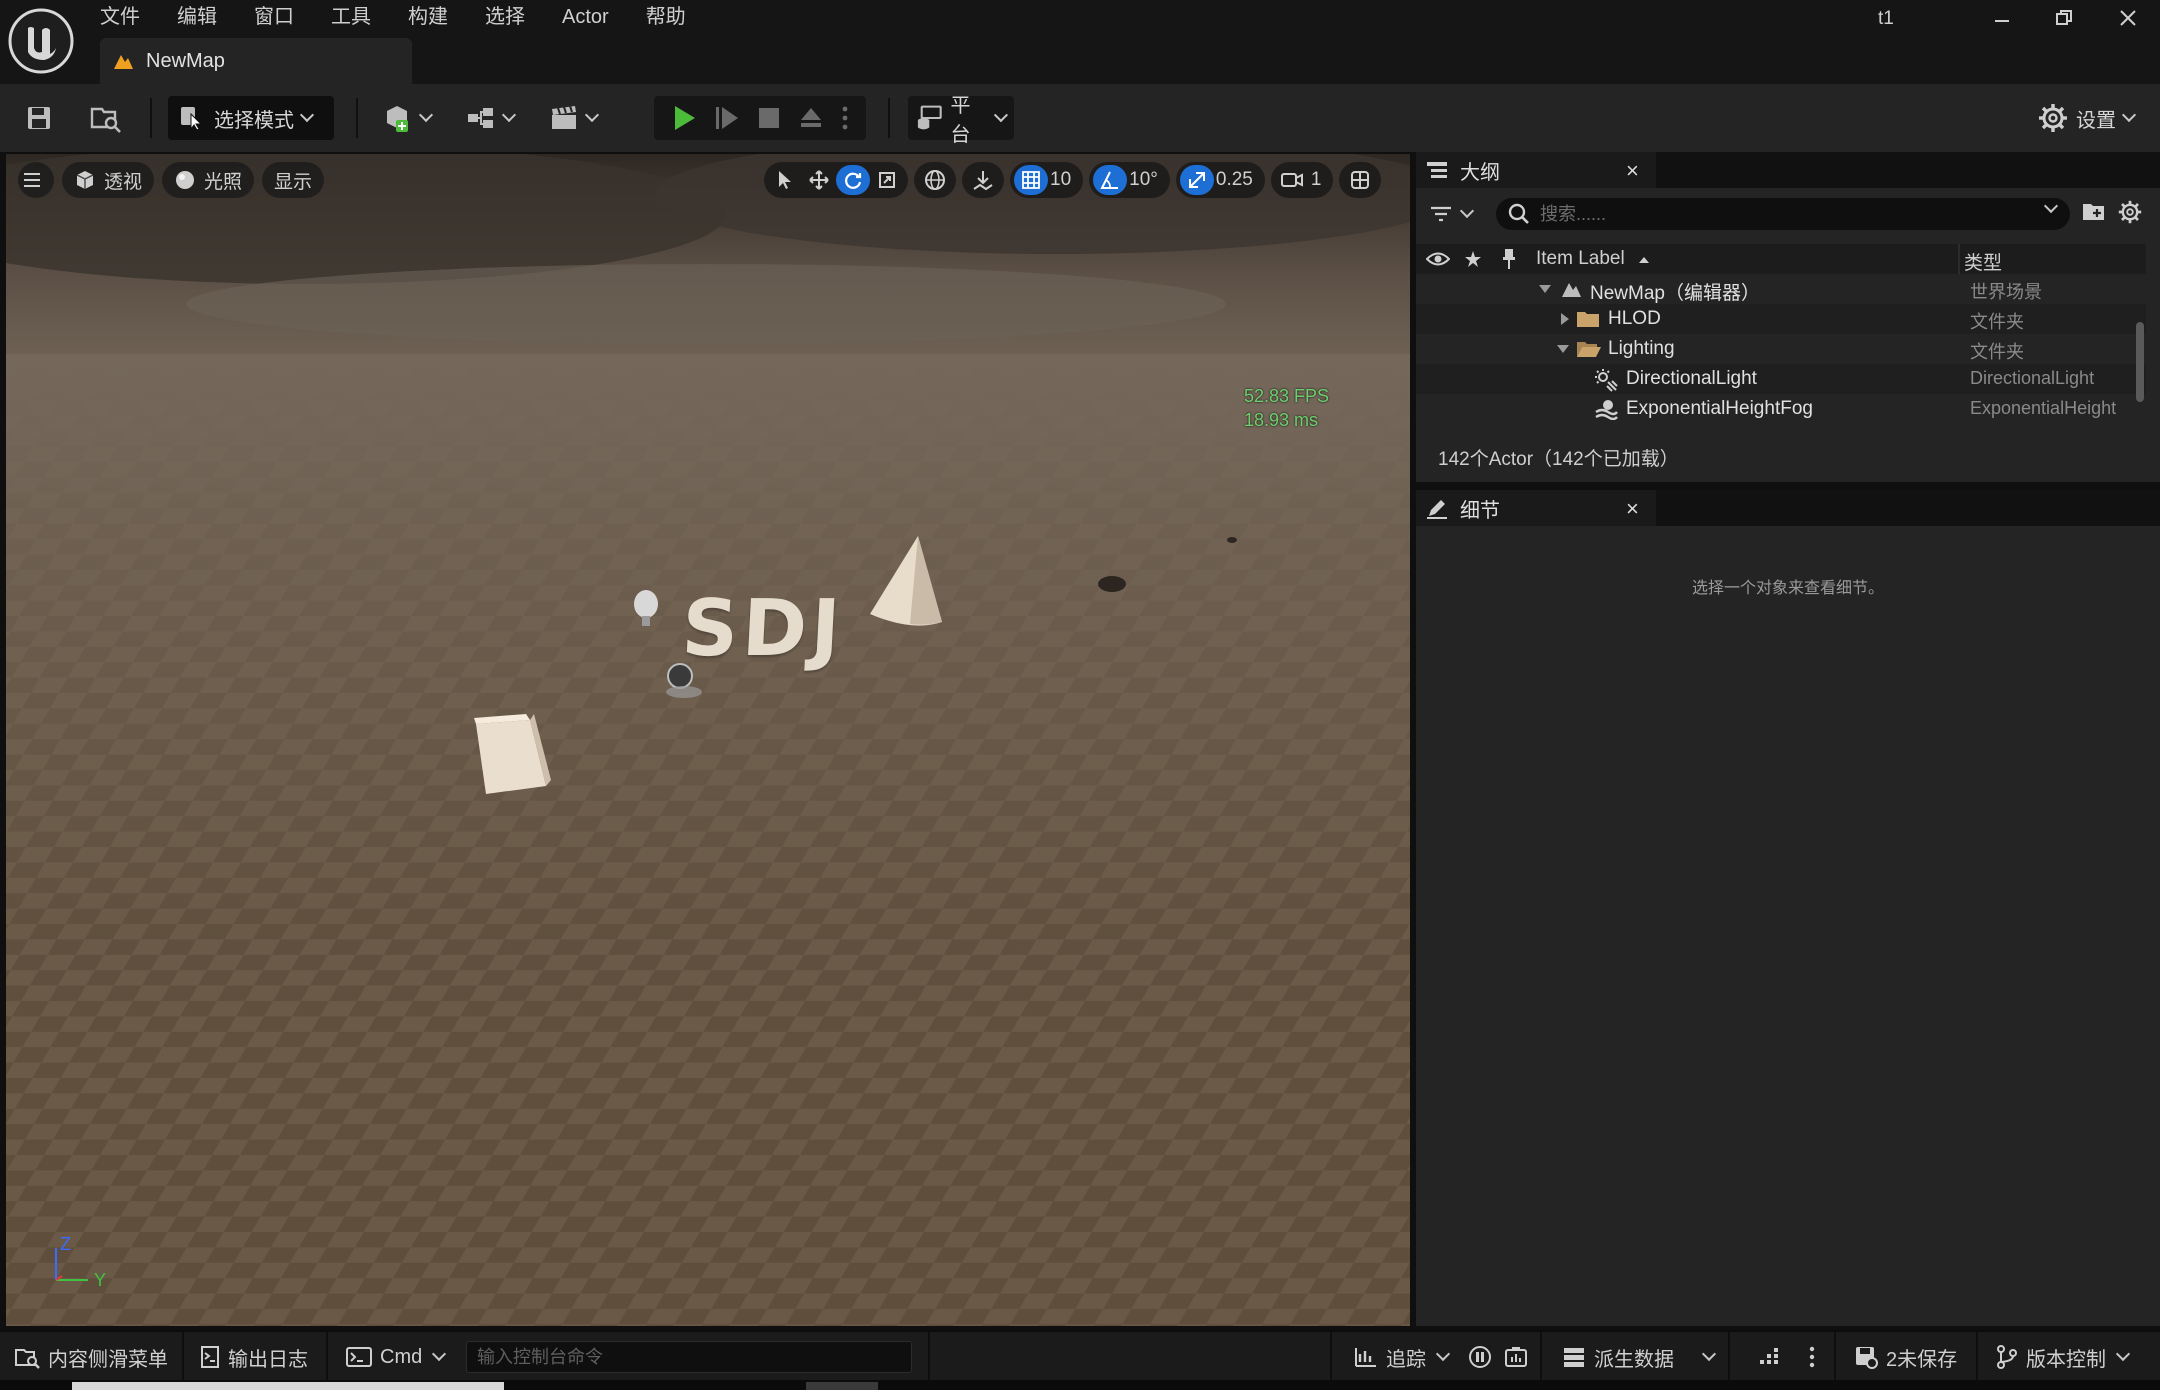 The image size is (2160, 1390). I want to click on surface-snapping, so click(983, 180).